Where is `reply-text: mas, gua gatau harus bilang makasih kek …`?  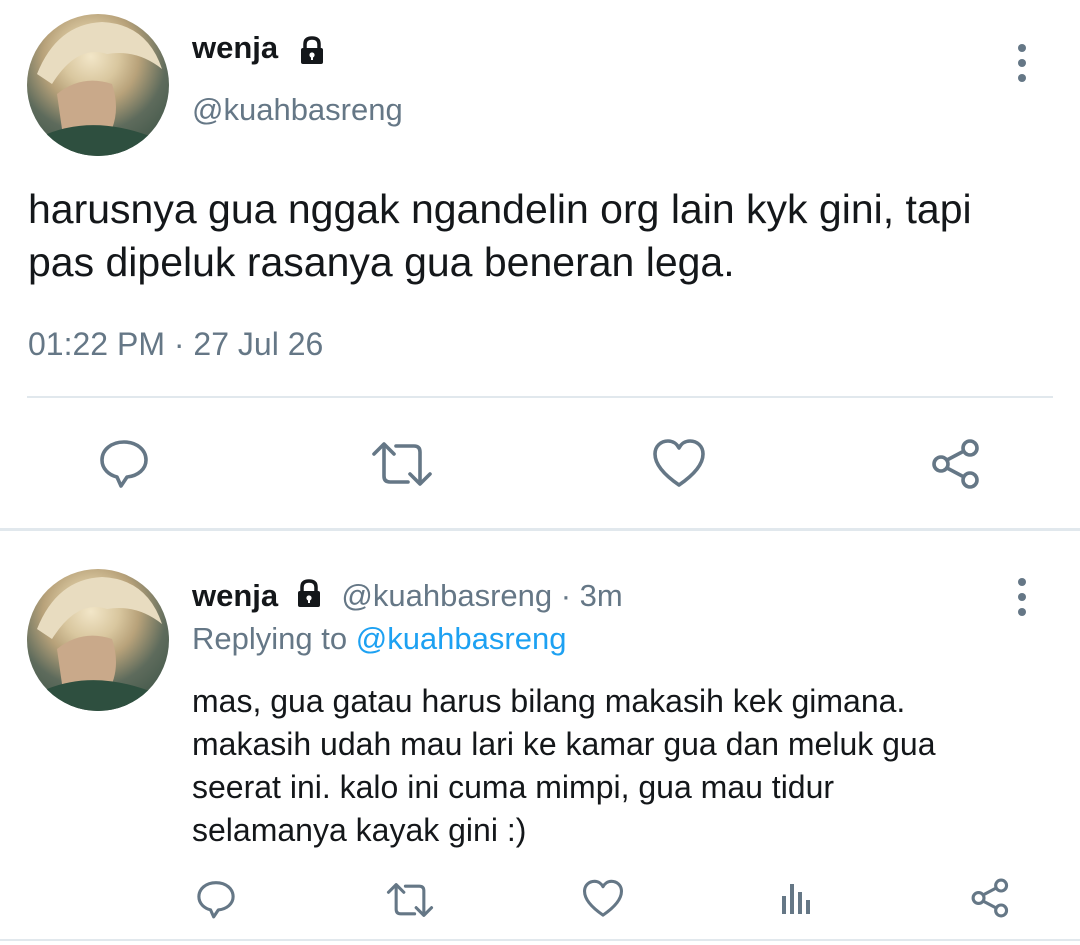
reply-text: mas, gua gatau harus bilang makasih kek … is located at coordinates (564, 766).